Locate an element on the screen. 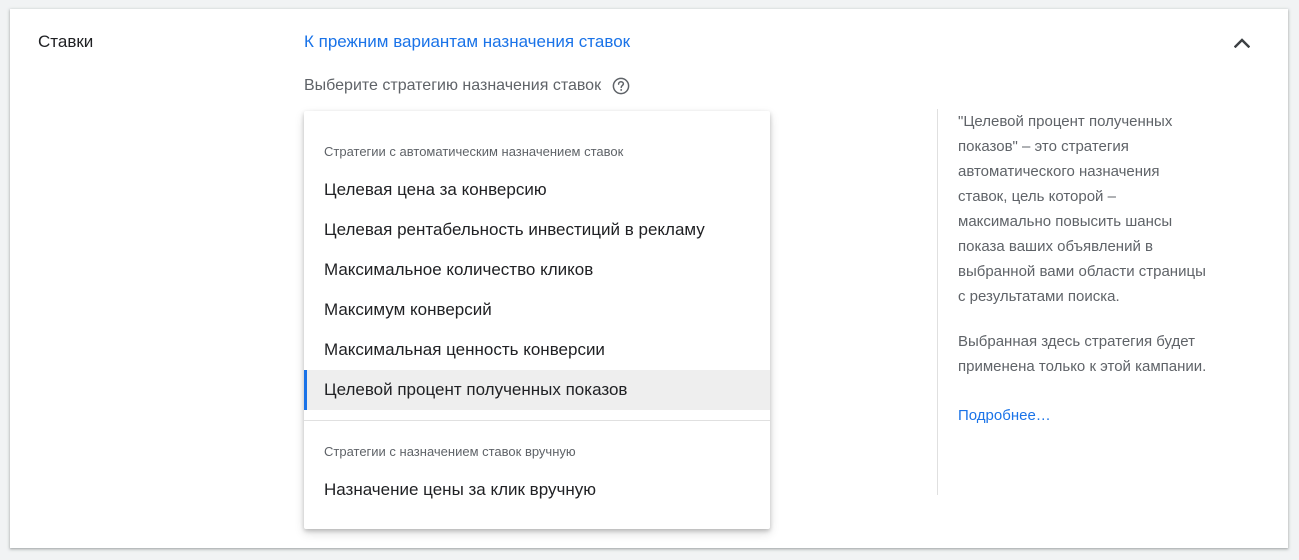 This screenshot has width=1299, height=560. legacy-bidding-link: К прежним вариантам назначения ставок is located at coordinates (467, 42).